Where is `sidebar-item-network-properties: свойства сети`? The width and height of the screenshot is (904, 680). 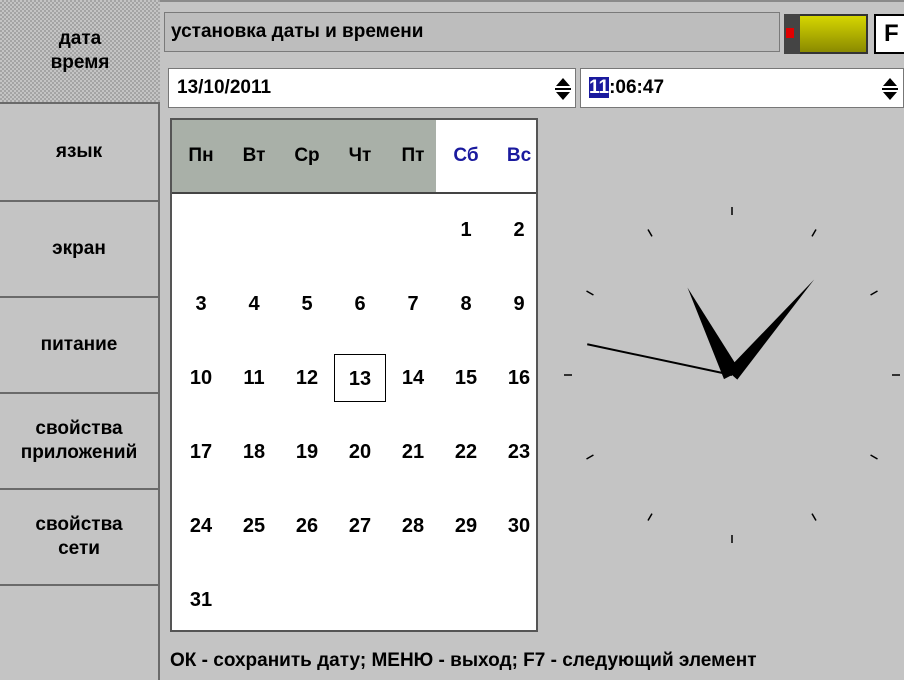 sidebar-item-network-properties: свойства сети is located at coordinates (80, 538).